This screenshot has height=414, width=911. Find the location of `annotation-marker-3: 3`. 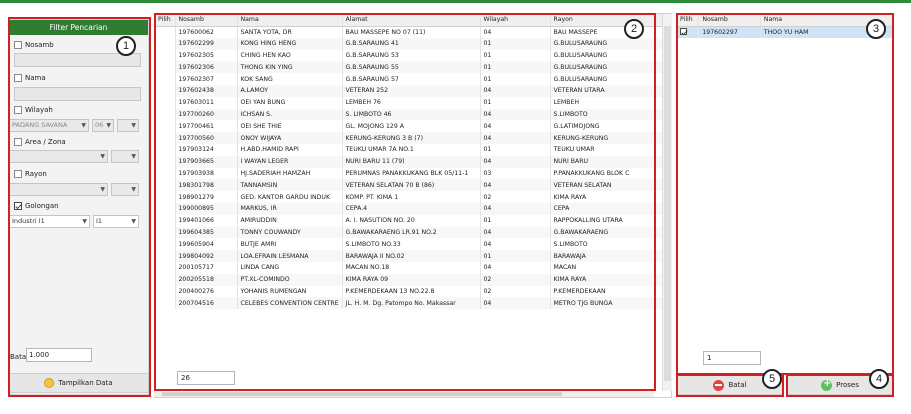

annotation-marker-3: 3 is located at coordinates (876, 29).